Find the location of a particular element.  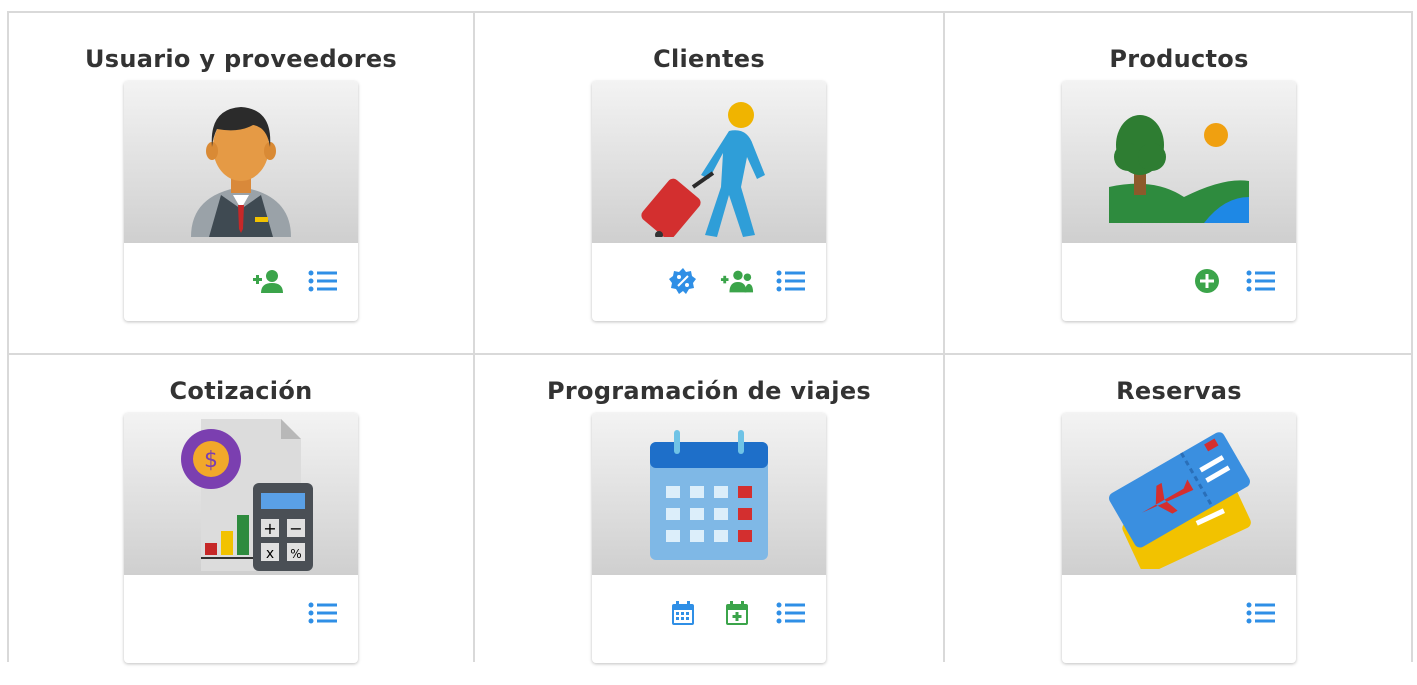

svg-text: x is located at coordinates (270, 554).